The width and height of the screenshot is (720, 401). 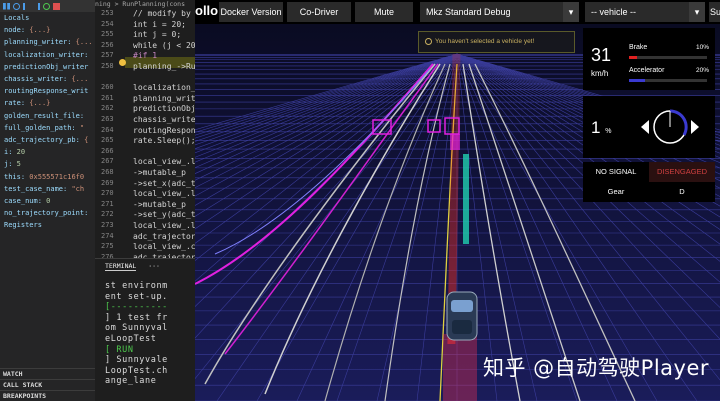 I want to click on code-line: adc_trajector, so click(x=164, y=236).